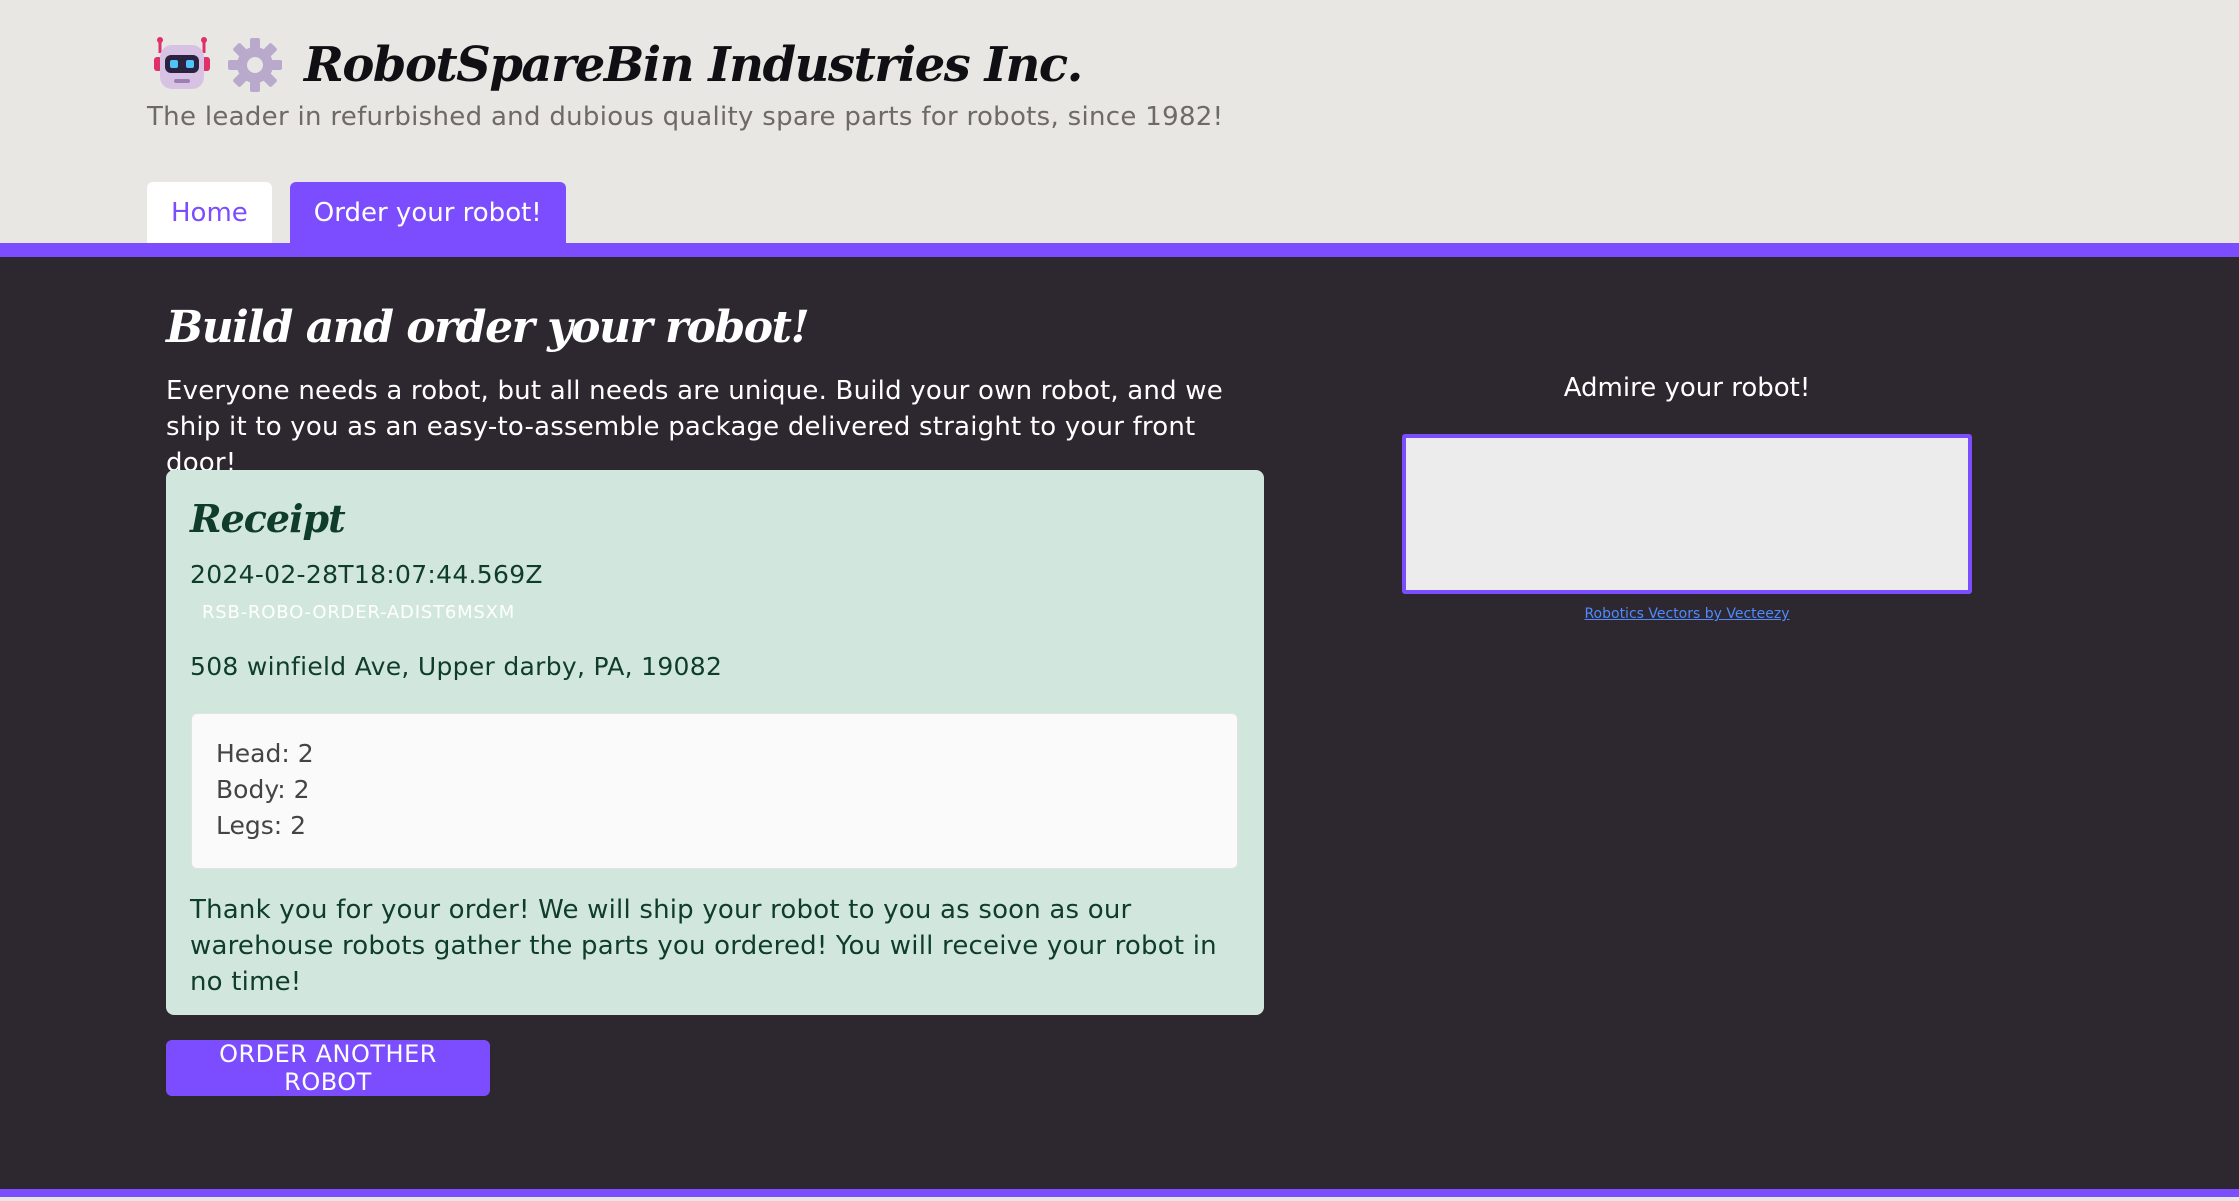 Image resolution: width=2239 pixels, height=1201 pixels. I want to click on part-body: Body: 2, so click(263, 789).